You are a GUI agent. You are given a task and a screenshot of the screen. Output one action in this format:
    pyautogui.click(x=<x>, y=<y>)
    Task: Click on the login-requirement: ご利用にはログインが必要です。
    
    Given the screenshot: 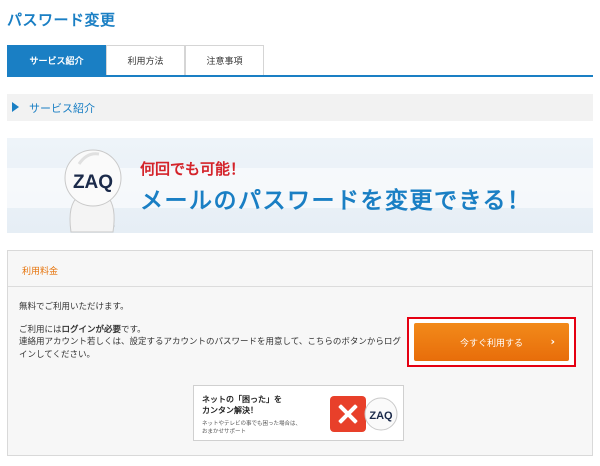 What is the action you would take?
    pyautogui.click(x=82, y=329)
    